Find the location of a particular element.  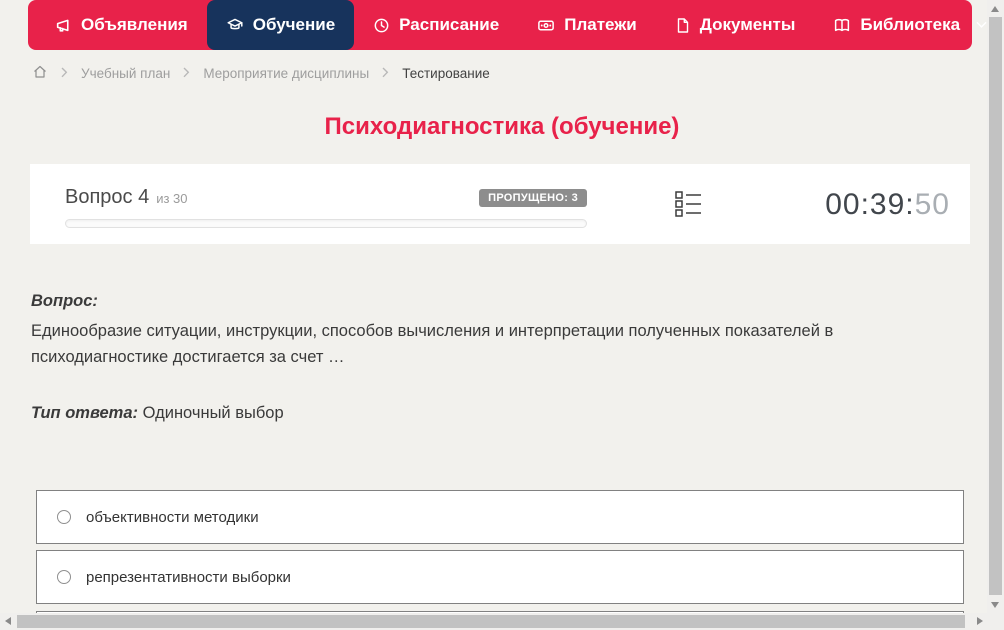

answer-option-label: объективности методики is located at coordinates (172, 517).